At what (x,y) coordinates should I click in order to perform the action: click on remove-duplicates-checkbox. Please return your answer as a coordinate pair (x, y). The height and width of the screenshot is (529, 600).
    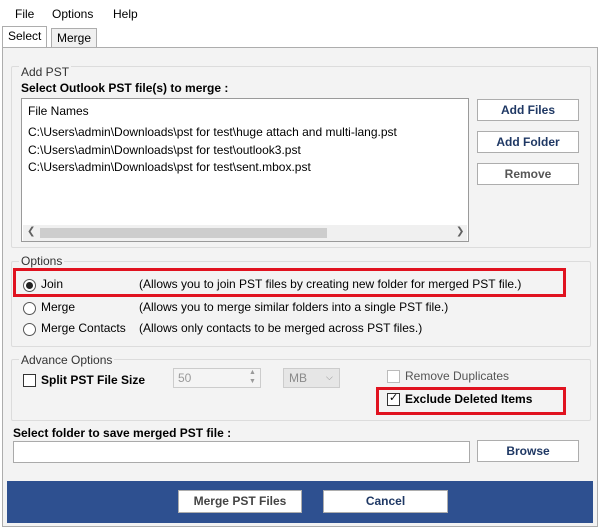
    Looking at the image, I should click on (393, 376).